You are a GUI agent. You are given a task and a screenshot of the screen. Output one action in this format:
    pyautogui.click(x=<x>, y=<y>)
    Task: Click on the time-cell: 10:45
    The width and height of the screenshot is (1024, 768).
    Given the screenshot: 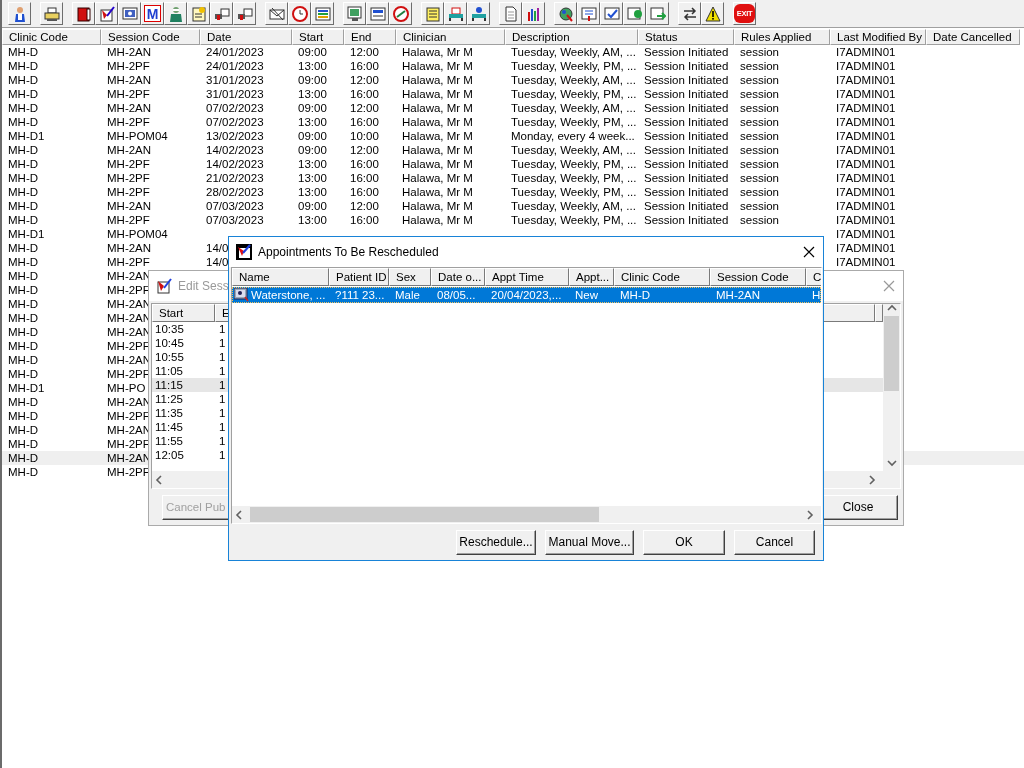 What is the action you would take?
    pyautogui.click(x=169, y=343)
    